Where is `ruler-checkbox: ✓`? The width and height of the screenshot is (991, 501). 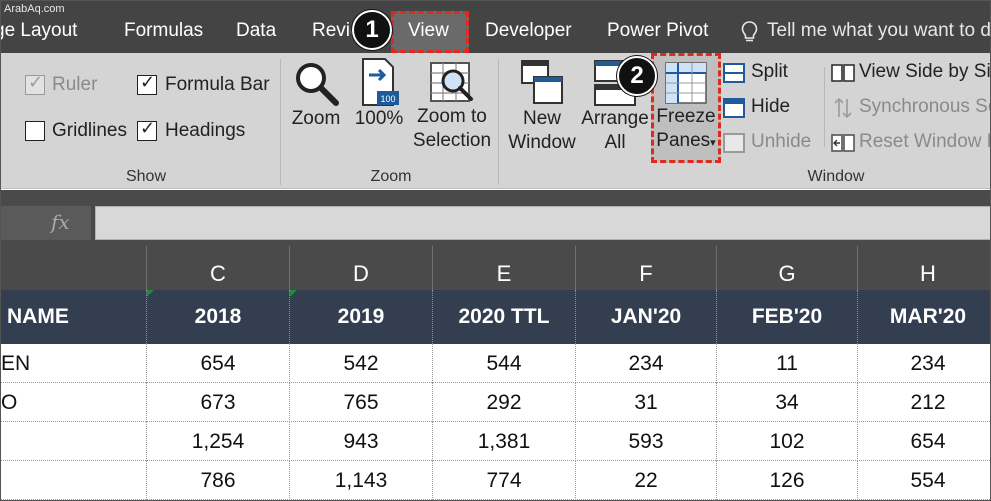 ruler-checkbox: ✓ is located at coordinates (35, 83).